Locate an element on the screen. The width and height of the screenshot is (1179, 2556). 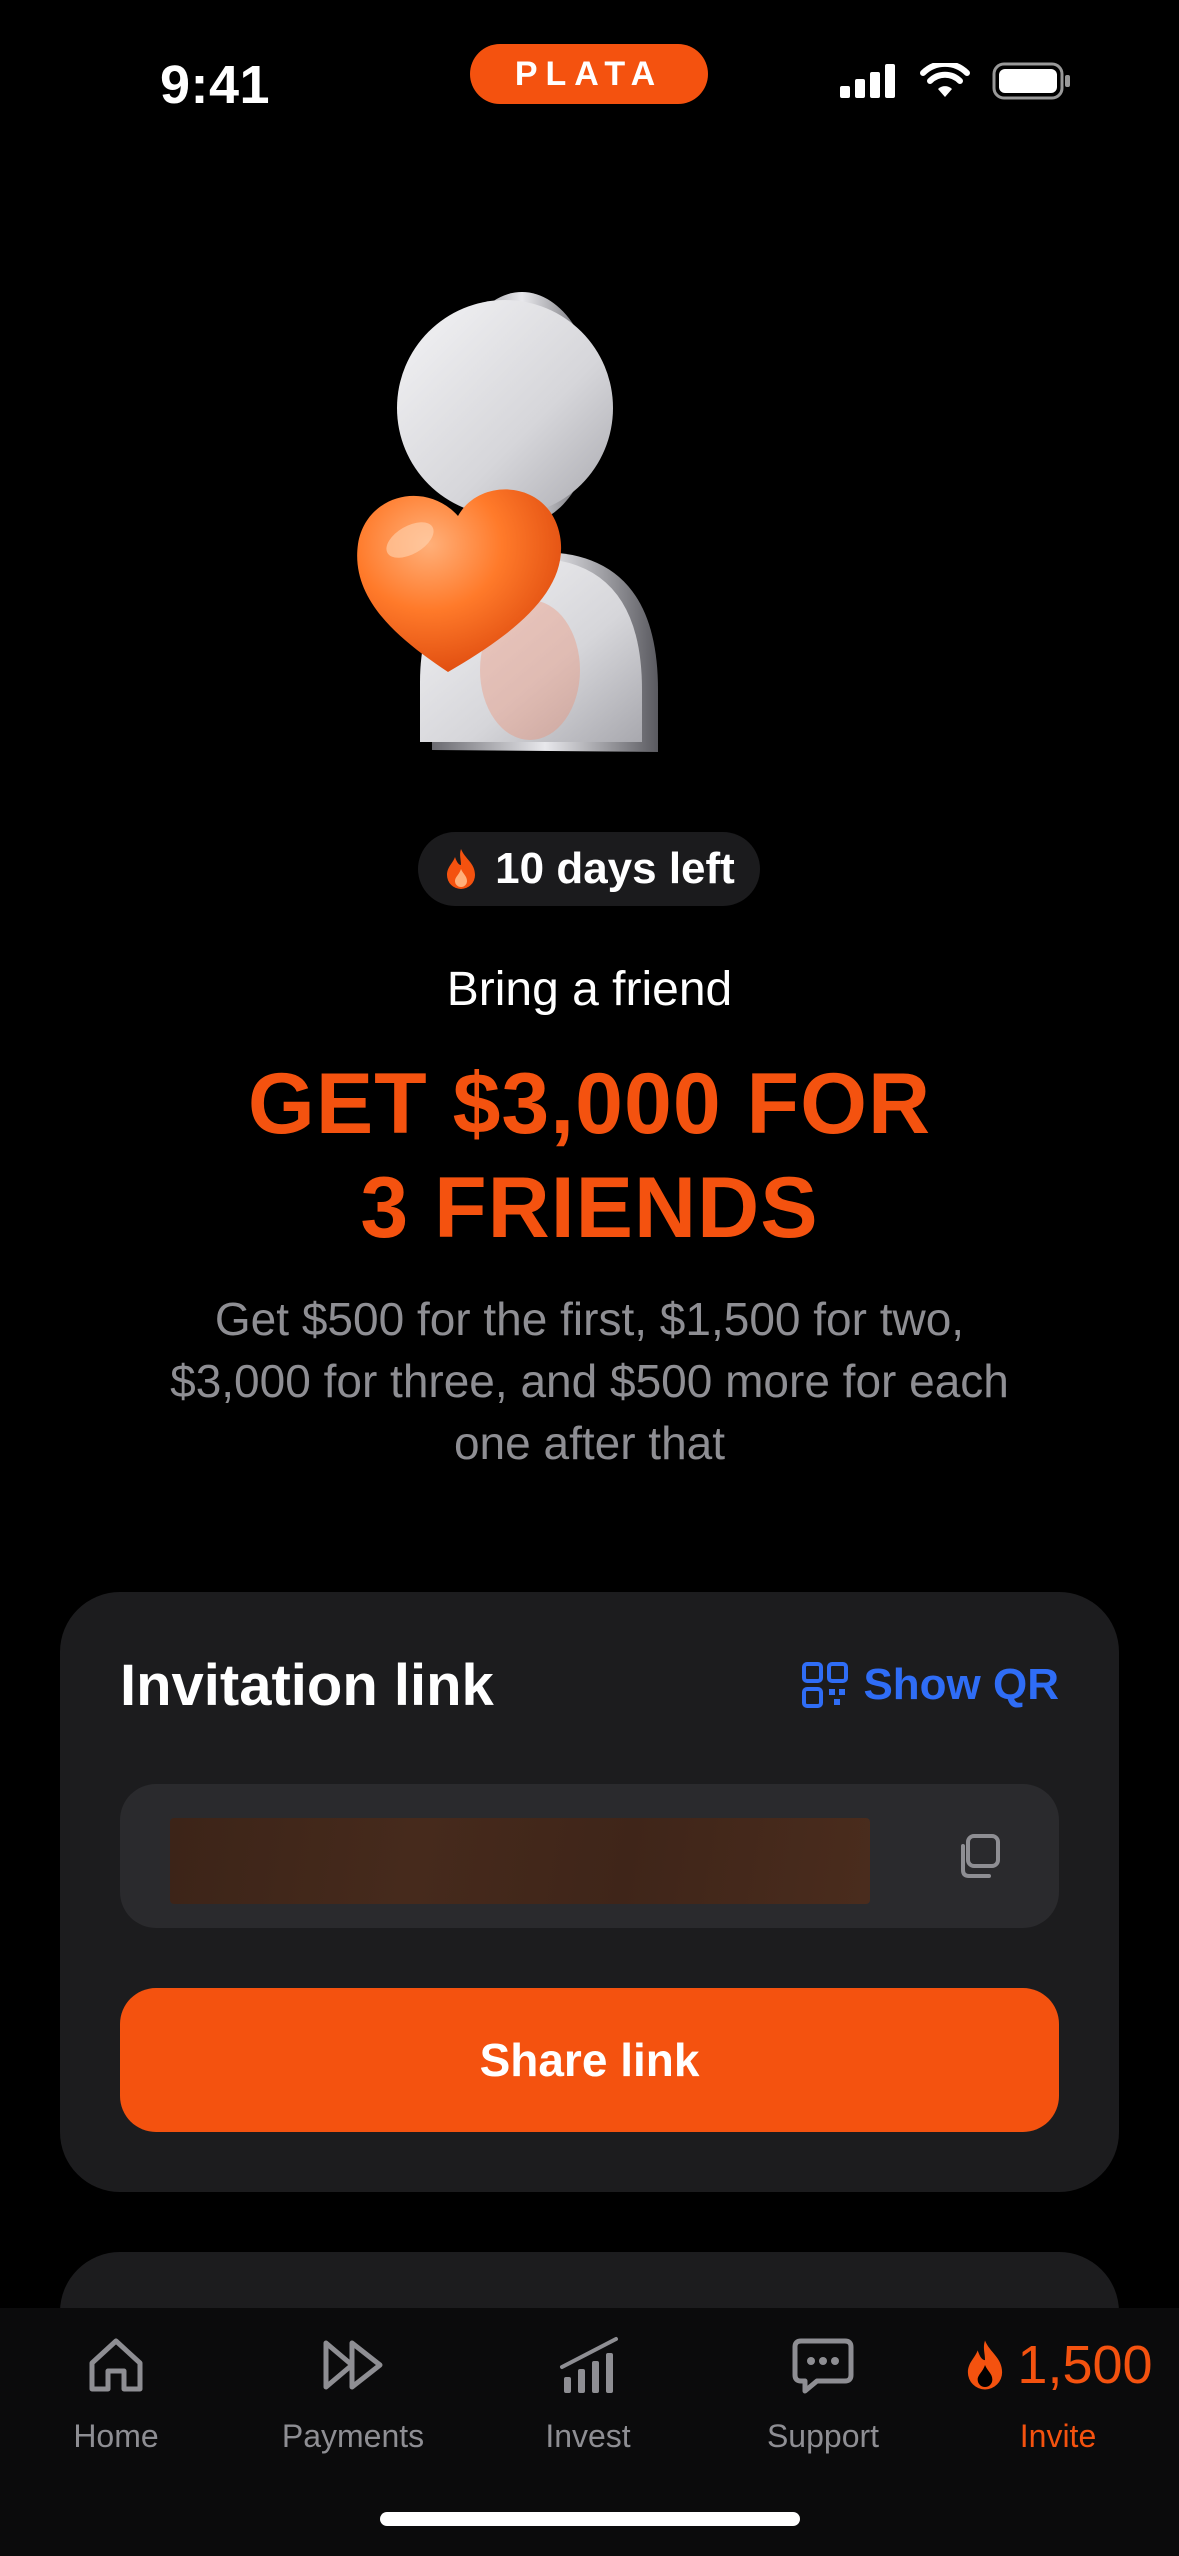
status-bar: 9:41 PLATA is located at coordinates (589, 85).